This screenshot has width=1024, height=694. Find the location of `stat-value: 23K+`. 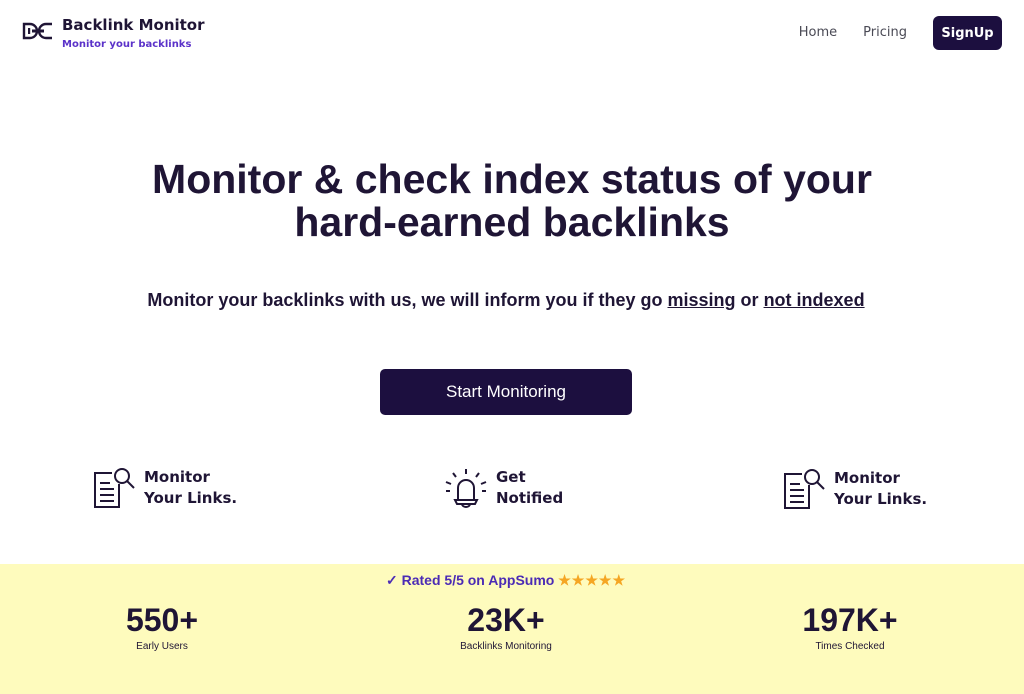

stat-value: 23K+ is located at coordinates (506, 620).